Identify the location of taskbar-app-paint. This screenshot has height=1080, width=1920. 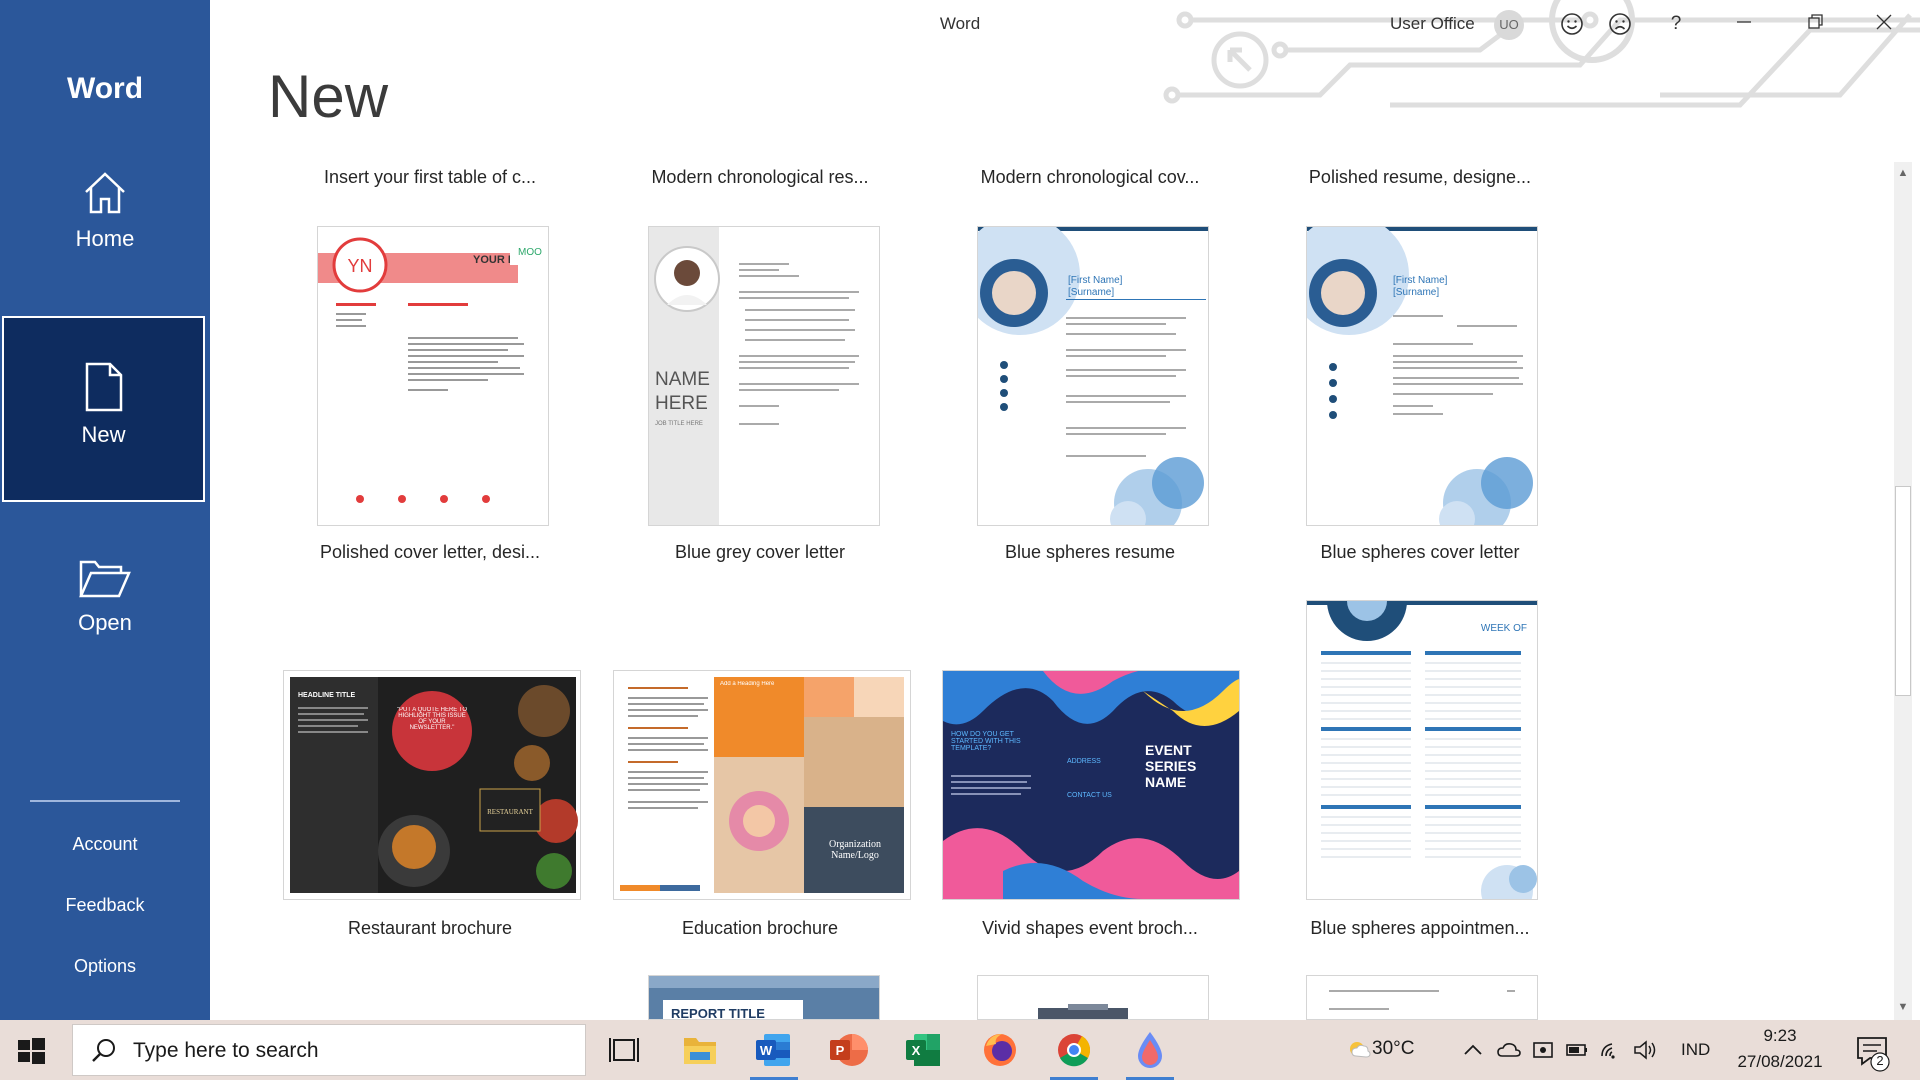
(1150, 1053).